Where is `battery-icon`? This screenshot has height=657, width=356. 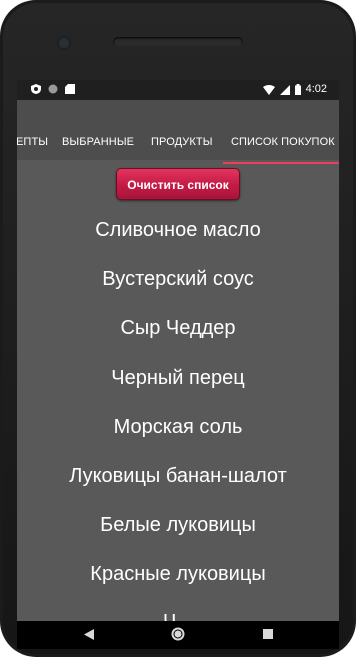
battery-icon is located at coordinates (297, 89).